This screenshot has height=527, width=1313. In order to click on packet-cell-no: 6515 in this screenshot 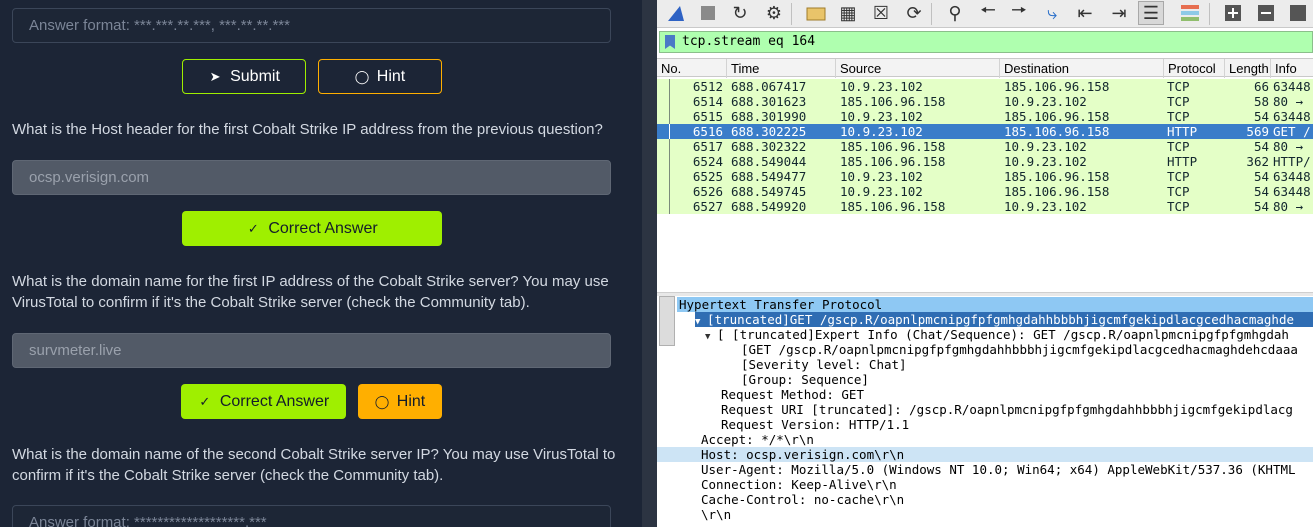, I will do `click(707, 116)`.